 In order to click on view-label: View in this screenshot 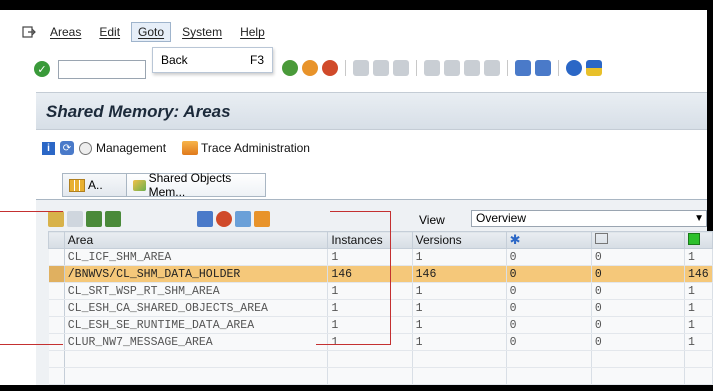, I will do `click(432, 220)`.